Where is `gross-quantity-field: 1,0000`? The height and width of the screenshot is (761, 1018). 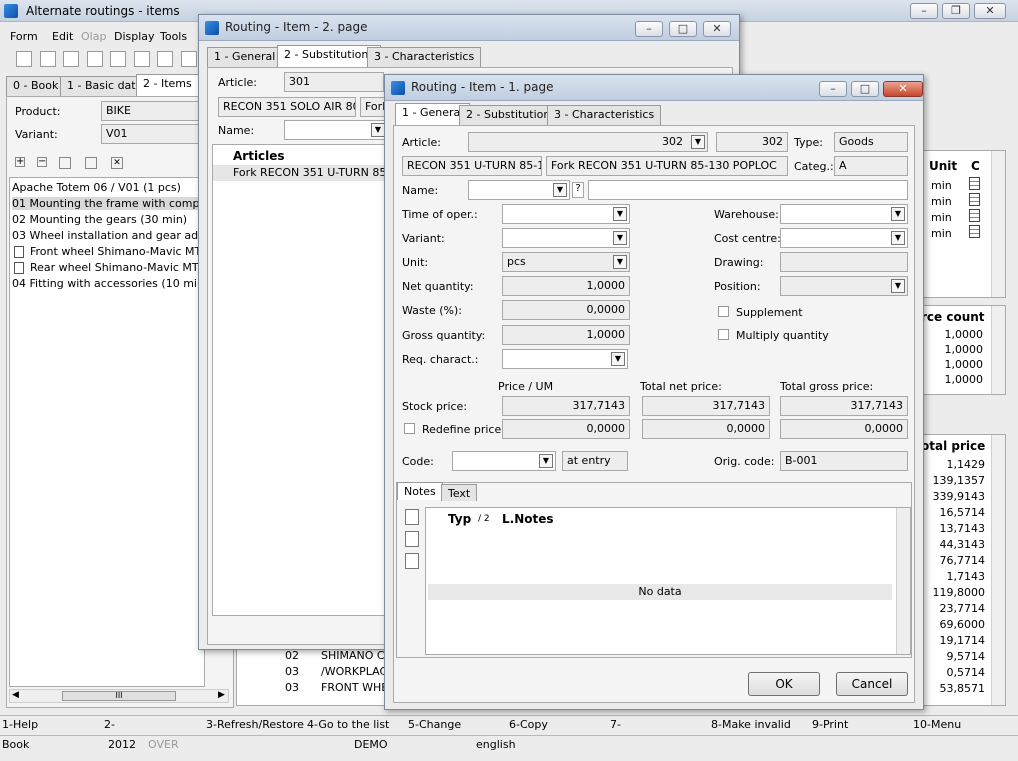
gross-quantity-field: 1,0000 is located at coordinates (566, 335).